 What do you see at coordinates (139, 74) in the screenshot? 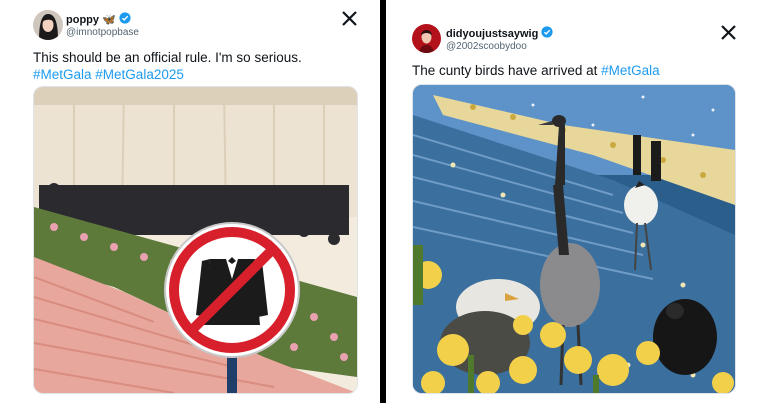
I see `hashtag-link: #MetGala2025` at bounding box center [139, 74].